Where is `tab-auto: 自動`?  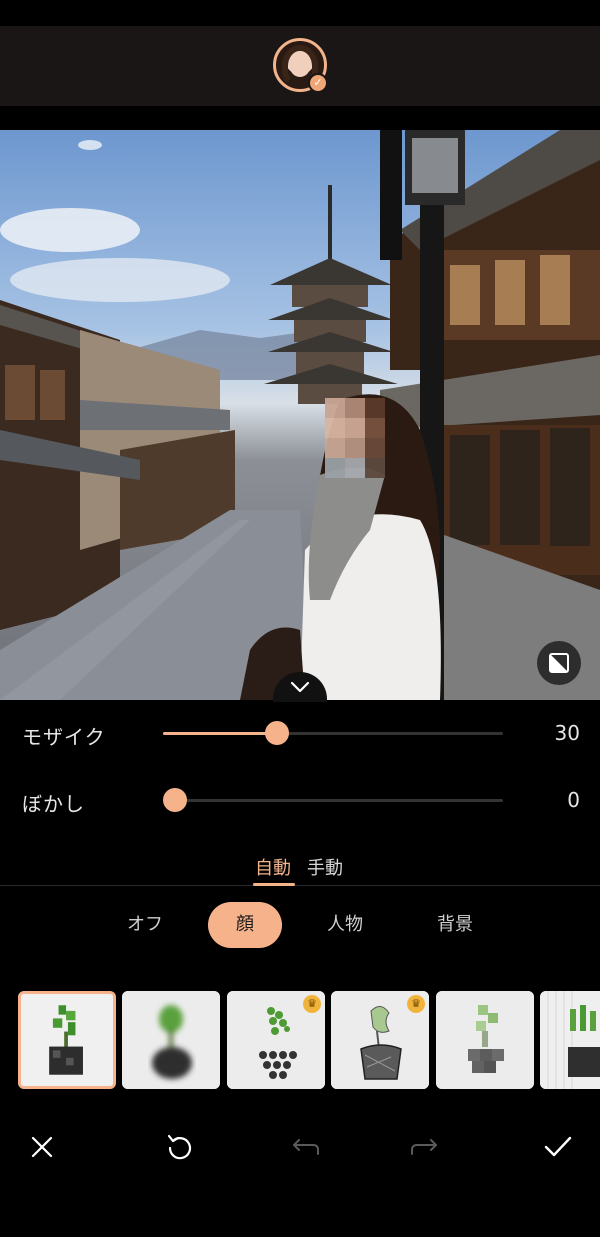 tab-auto: 自動 is located at coordinates (273, 867).